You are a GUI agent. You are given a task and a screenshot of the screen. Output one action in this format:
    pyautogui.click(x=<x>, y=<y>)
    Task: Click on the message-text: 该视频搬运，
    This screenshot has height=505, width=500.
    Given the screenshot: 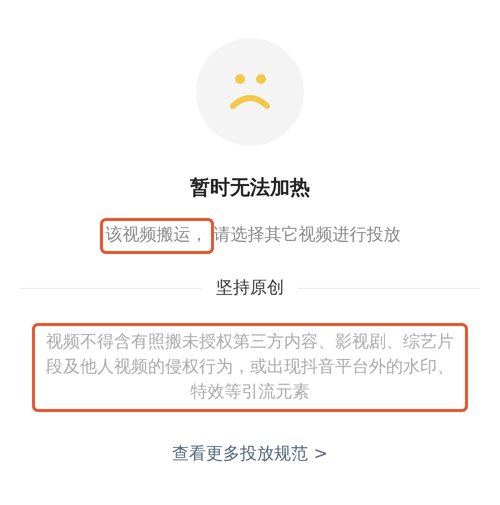 What is the action you would take?
    pyautogui.click(x=157, y=236)
    